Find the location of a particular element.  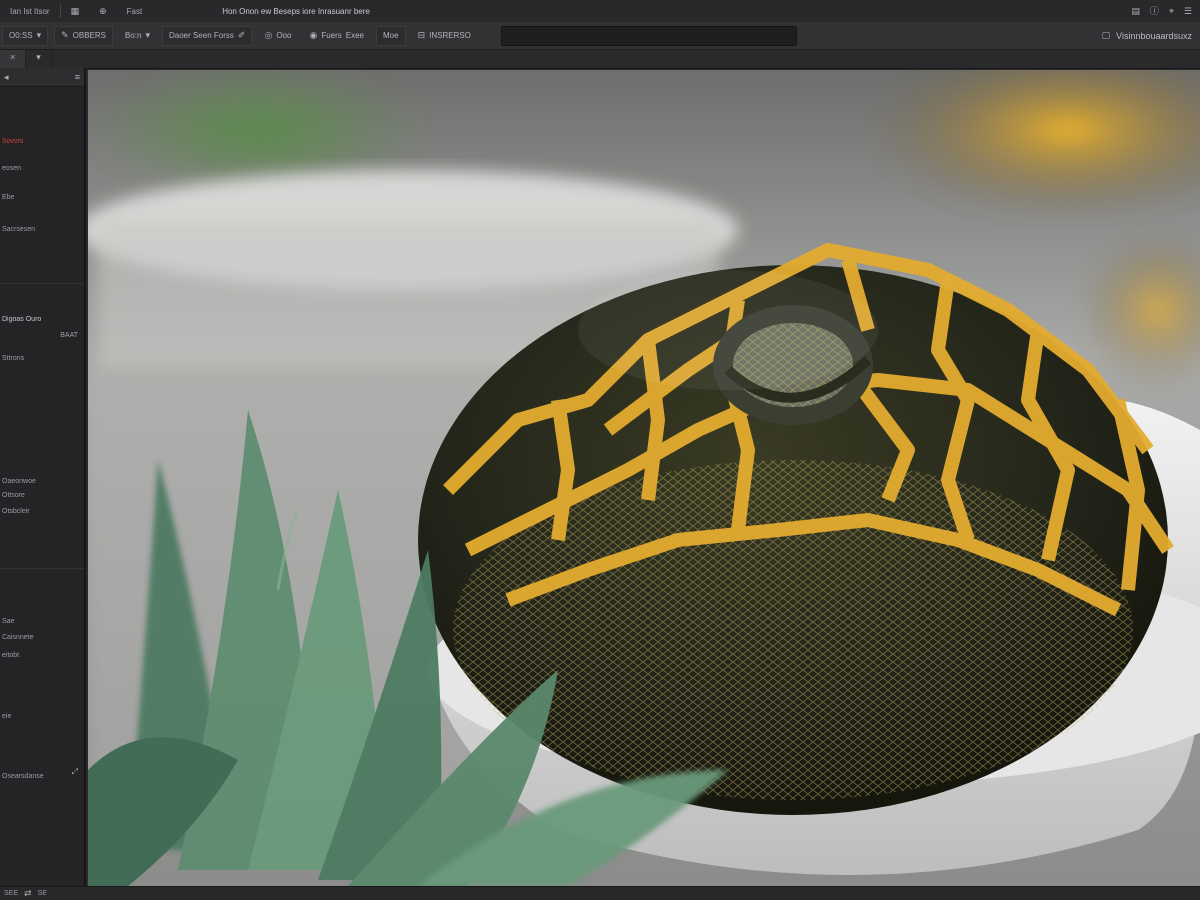

panel-row: Osearsdanse is located at coordinates (23, 776).